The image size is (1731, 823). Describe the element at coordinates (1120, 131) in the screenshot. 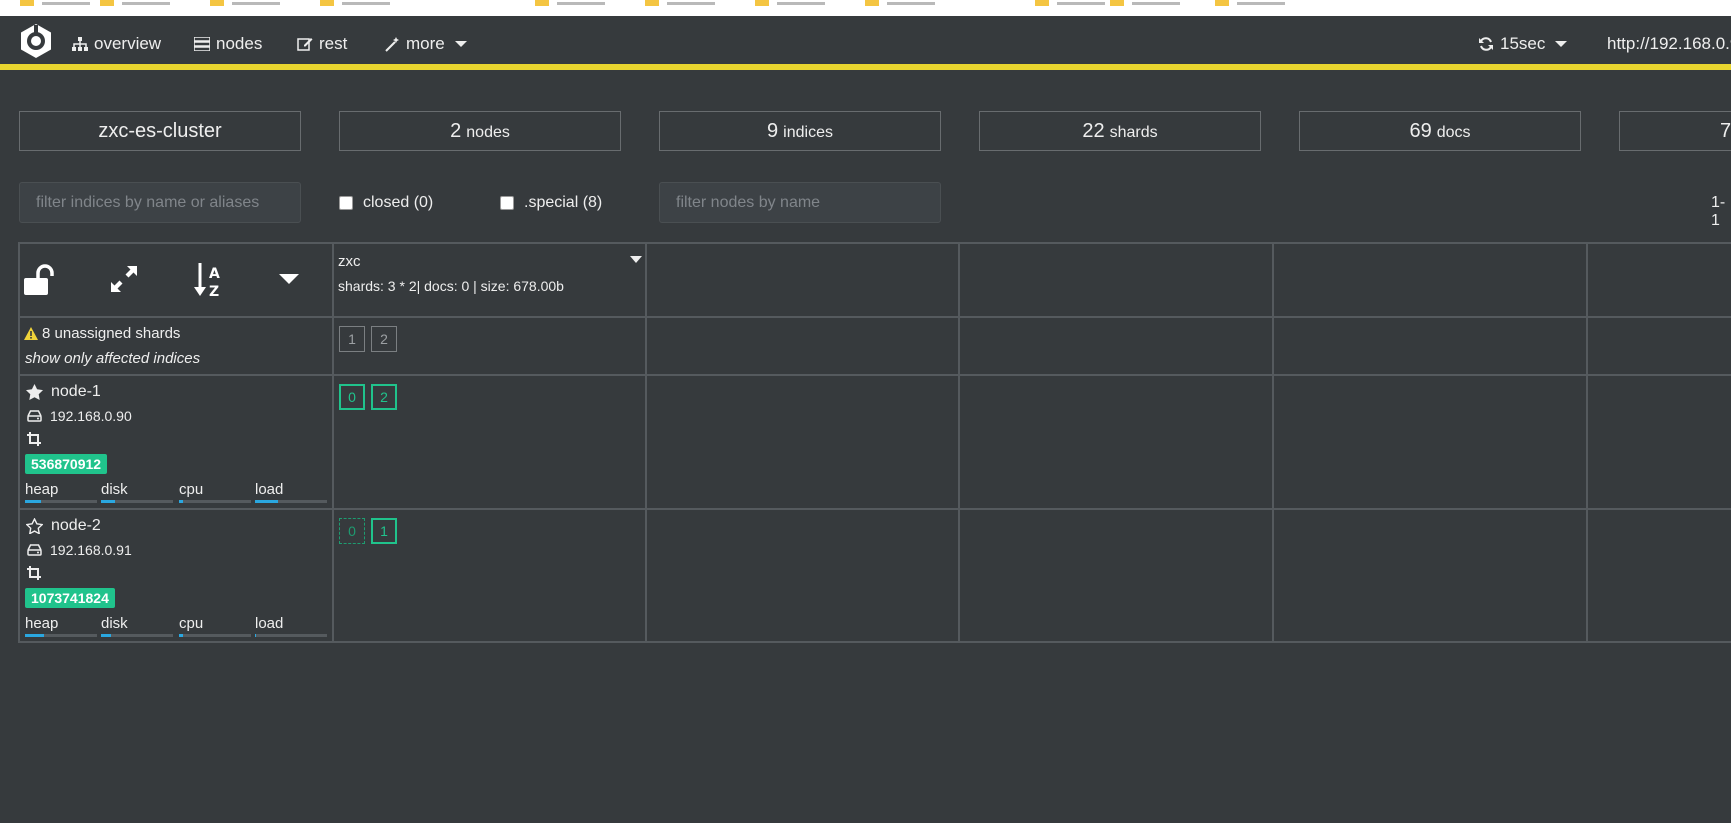

I see `shards-count-box: 22 shards` at that location.